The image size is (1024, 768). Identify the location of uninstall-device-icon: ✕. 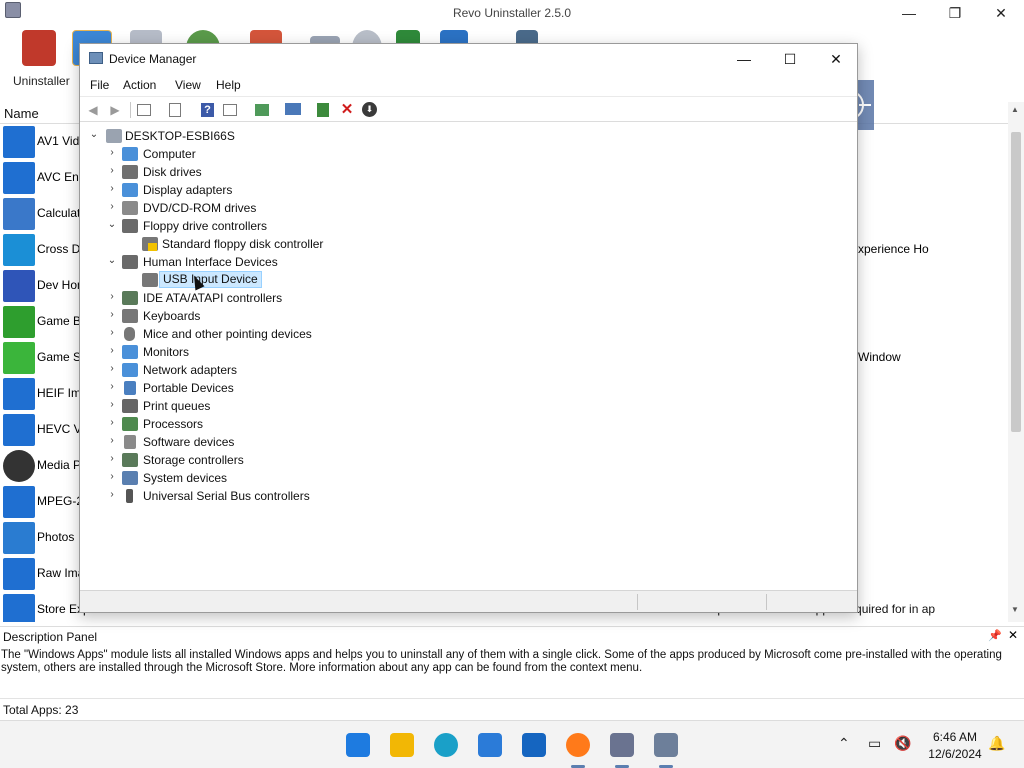
(347, 110).